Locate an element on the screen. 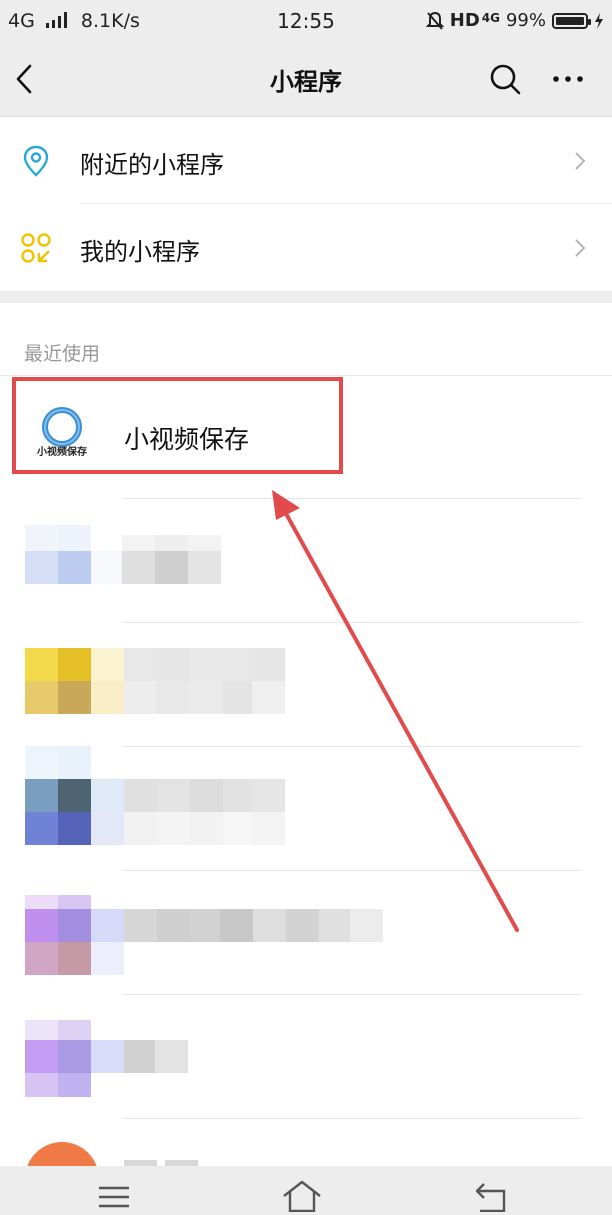  menu-icon is located at coordinates (114, 1195).